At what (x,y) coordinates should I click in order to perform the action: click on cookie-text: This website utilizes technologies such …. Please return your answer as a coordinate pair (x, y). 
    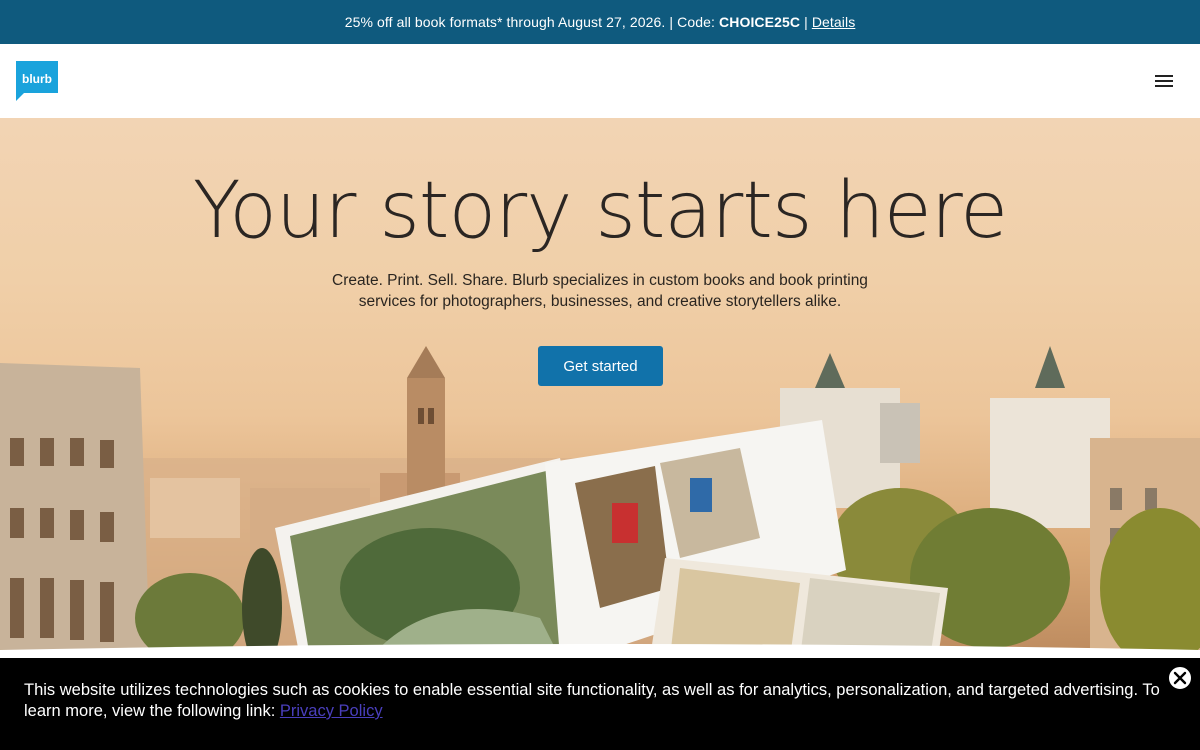
    Looking at the image, I should click on (599, 701).